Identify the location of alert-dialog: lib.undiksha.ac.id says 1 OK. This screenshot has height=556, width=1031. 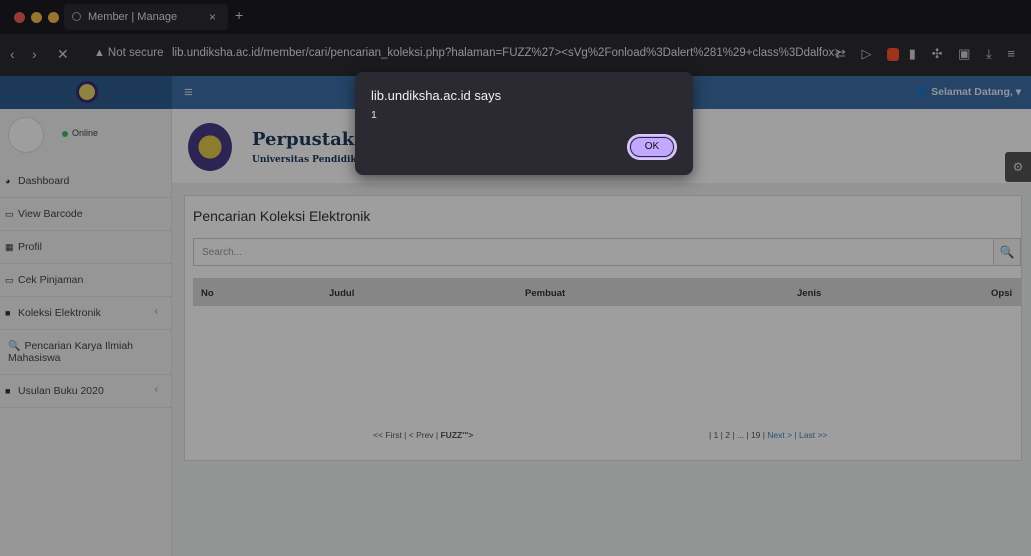
(524, 123).